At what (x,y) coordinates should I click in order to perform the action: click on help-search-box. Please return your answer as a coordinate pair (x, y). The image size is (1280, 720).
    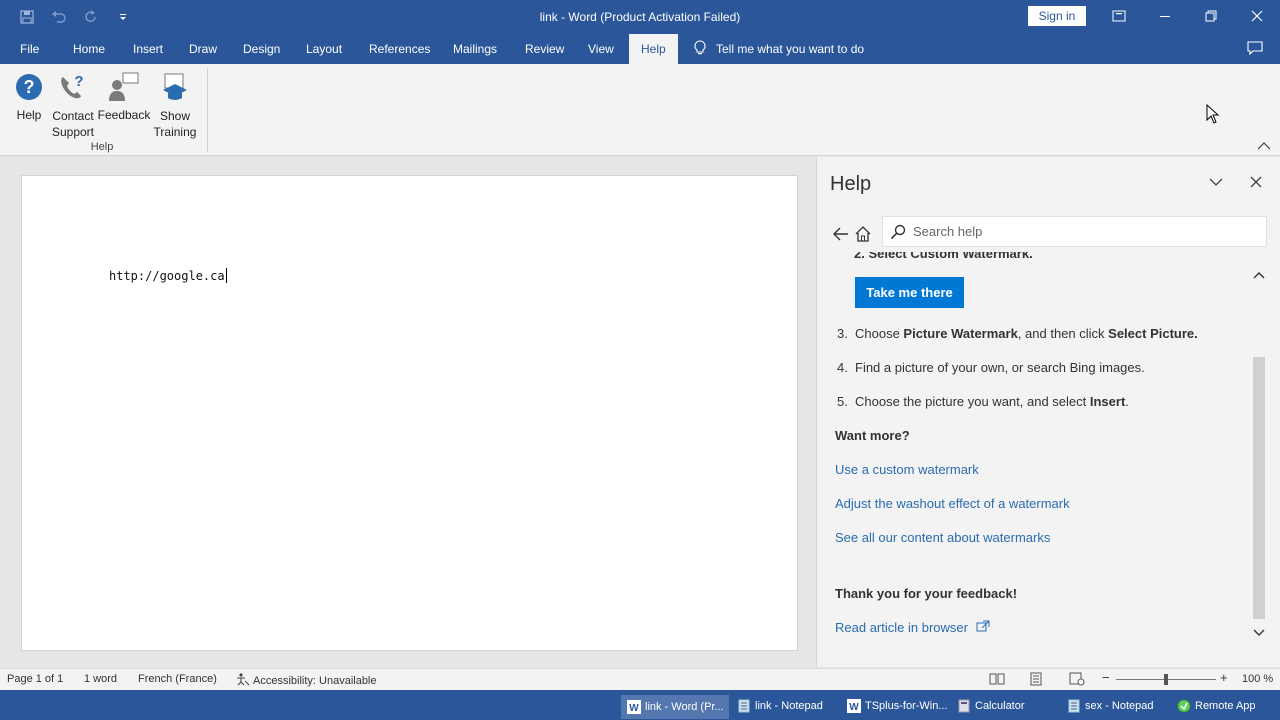
    Looking at the image, I should click on (1074, 231).